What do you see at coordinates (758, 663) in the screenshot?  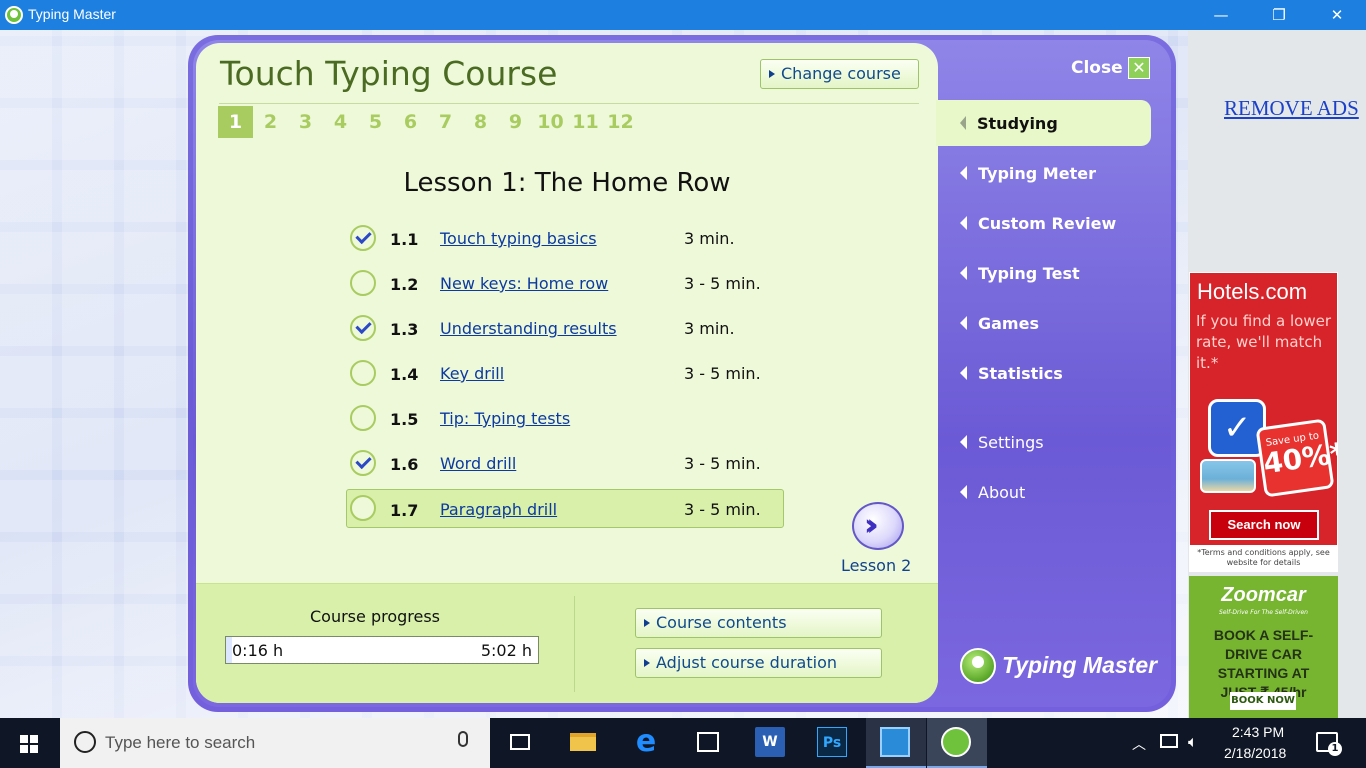 I see `adjust-course-duration-button: Adjust course duration` at bounding box center [758, 663].